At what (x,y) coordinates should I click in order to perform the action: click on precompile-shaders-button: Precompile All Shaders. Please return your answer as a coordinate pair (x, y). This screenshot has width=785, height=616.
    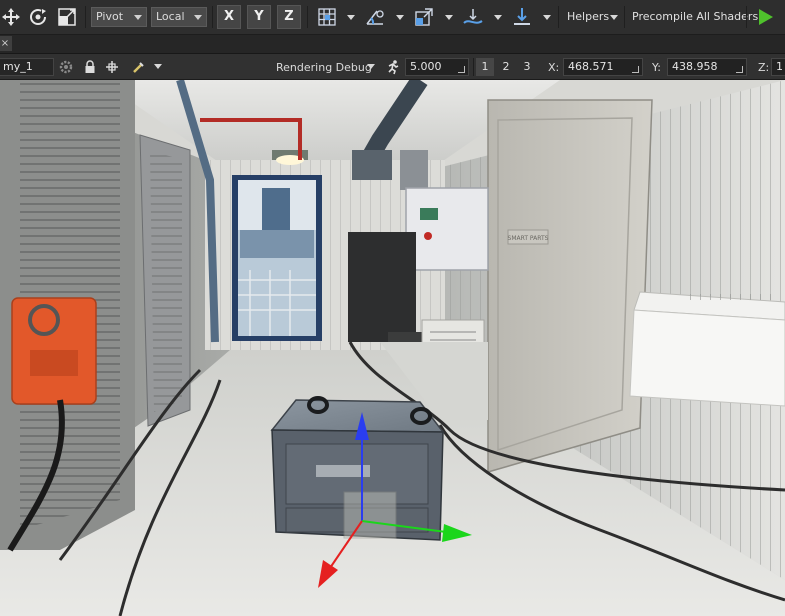
    Looking at the image, I should click on (695, 16).